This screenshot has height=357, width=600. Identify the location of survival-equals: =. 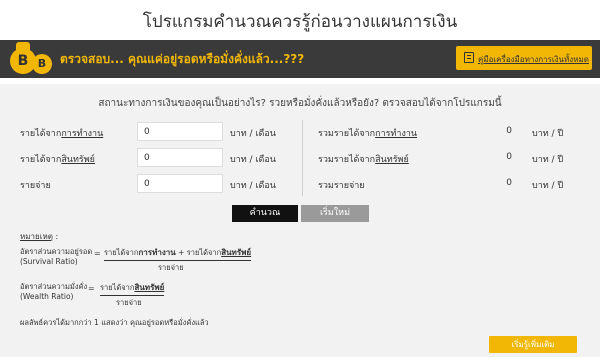
(97, 253).